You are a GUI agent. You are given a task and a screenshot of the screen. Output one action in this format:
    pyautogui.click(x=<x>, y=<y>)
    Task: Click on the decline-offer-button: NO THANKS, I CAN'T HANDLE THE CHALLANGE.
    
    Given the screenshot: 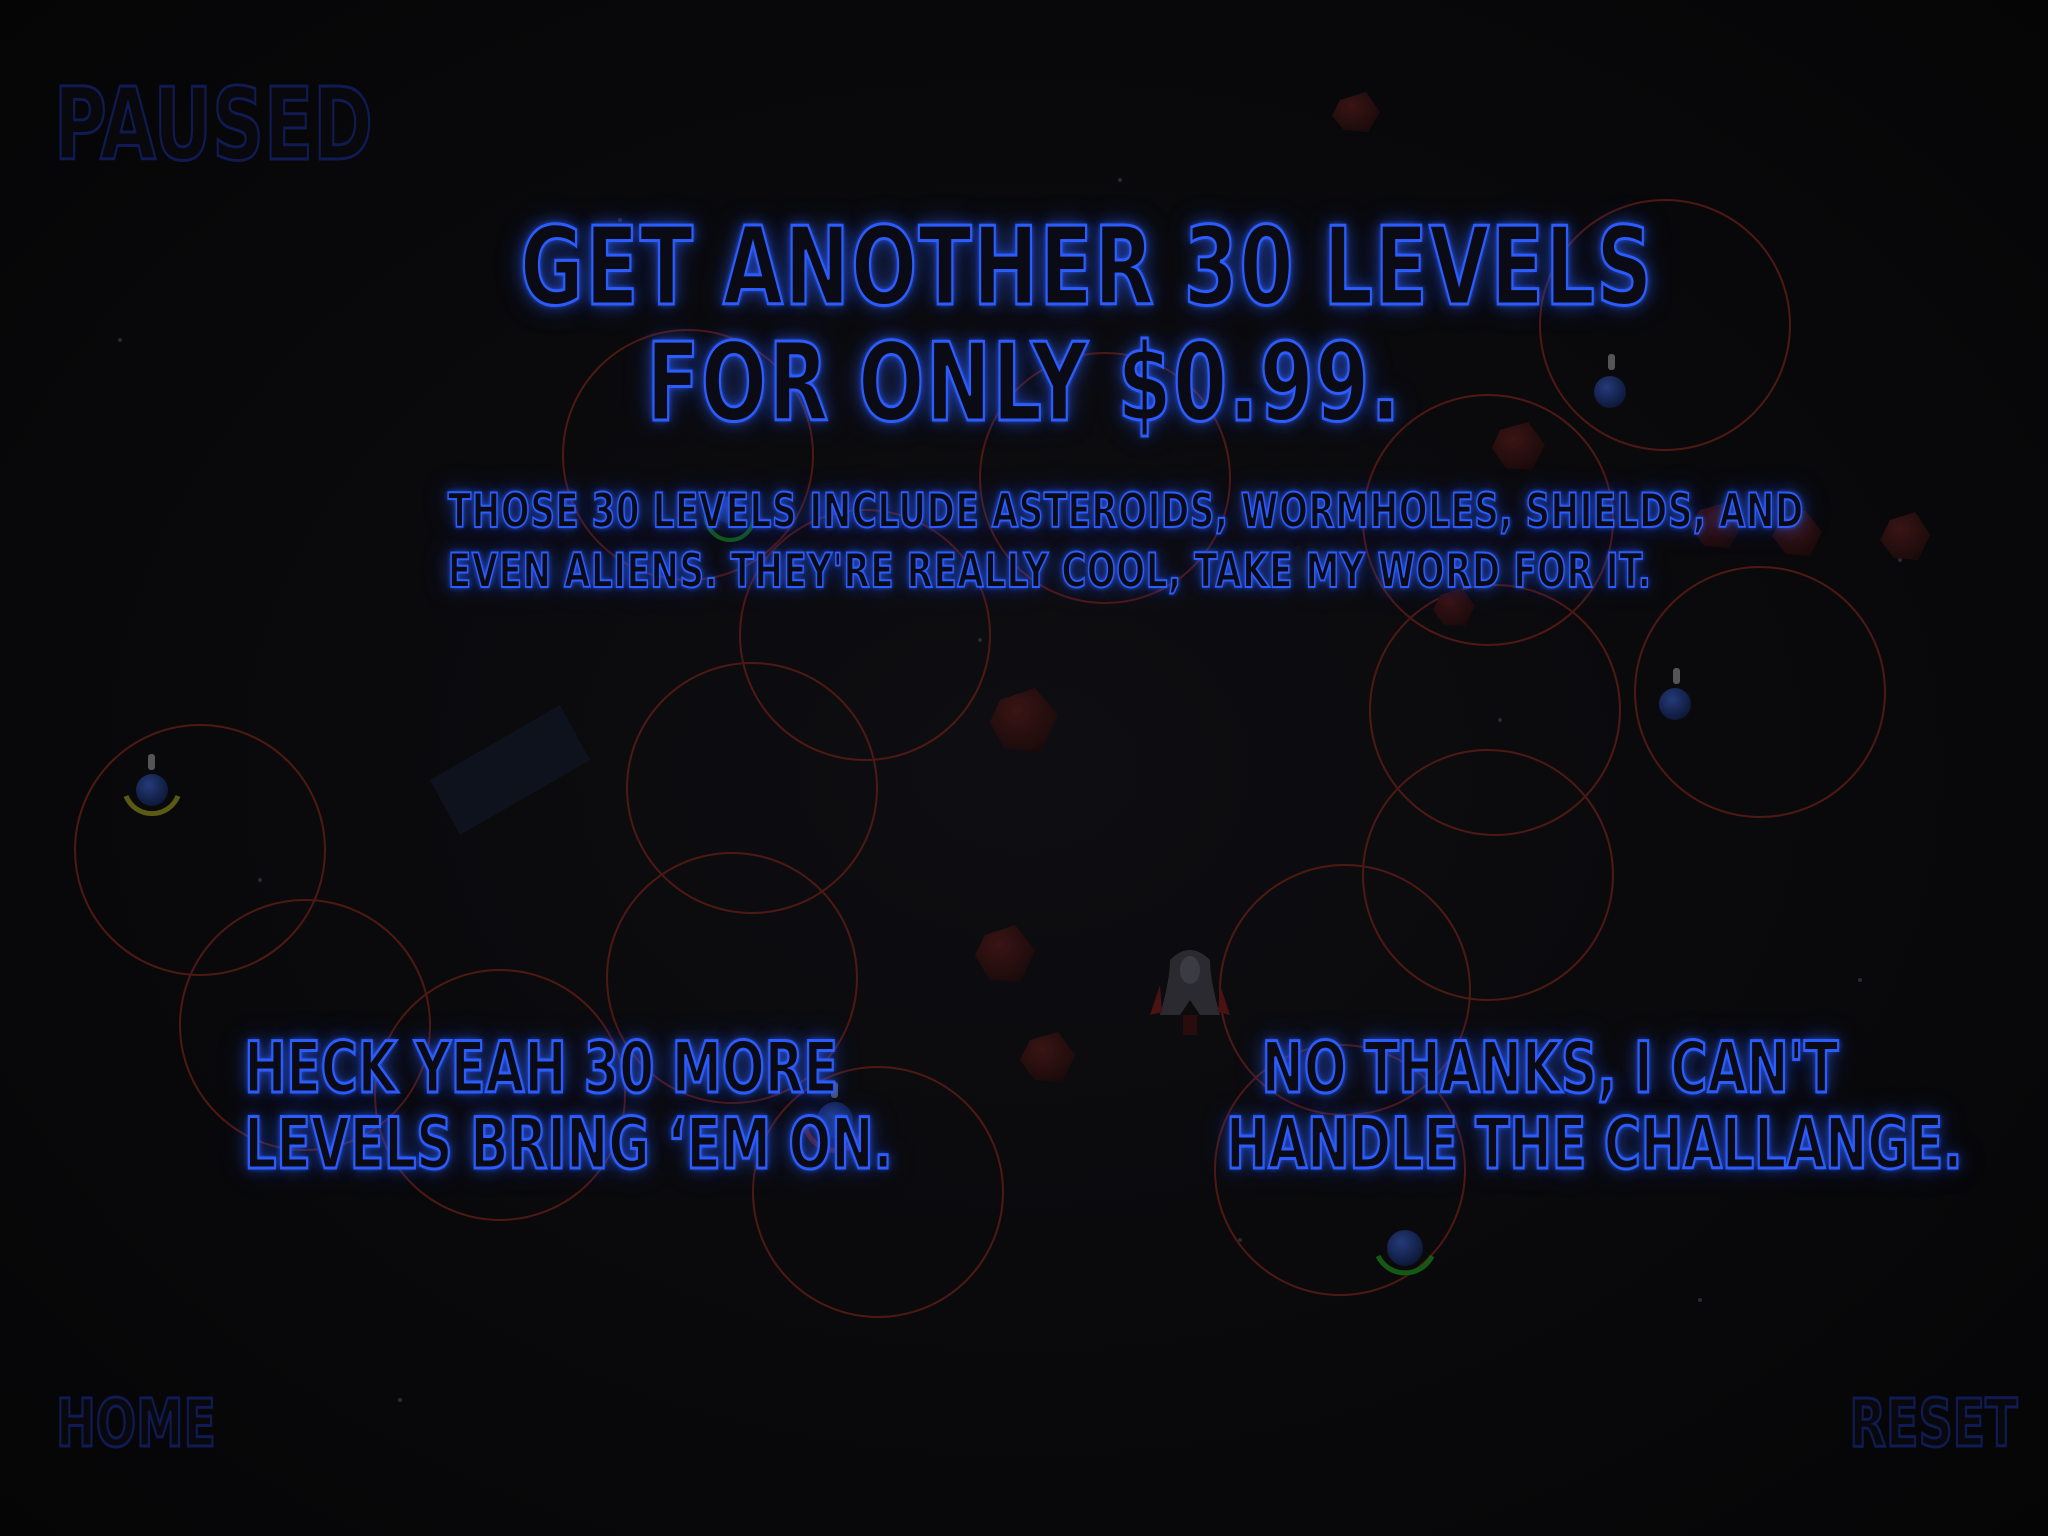 What is the action you would take?
    pyautogui.click(x=1594, y=1106)
    